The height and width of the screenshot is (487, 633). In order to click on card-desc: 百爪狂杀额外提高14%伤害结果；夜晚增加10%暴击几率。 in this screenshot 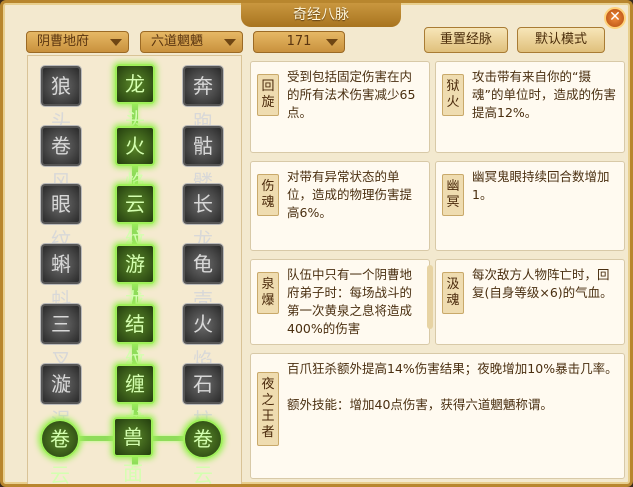, I will do `click(452, 368)`.